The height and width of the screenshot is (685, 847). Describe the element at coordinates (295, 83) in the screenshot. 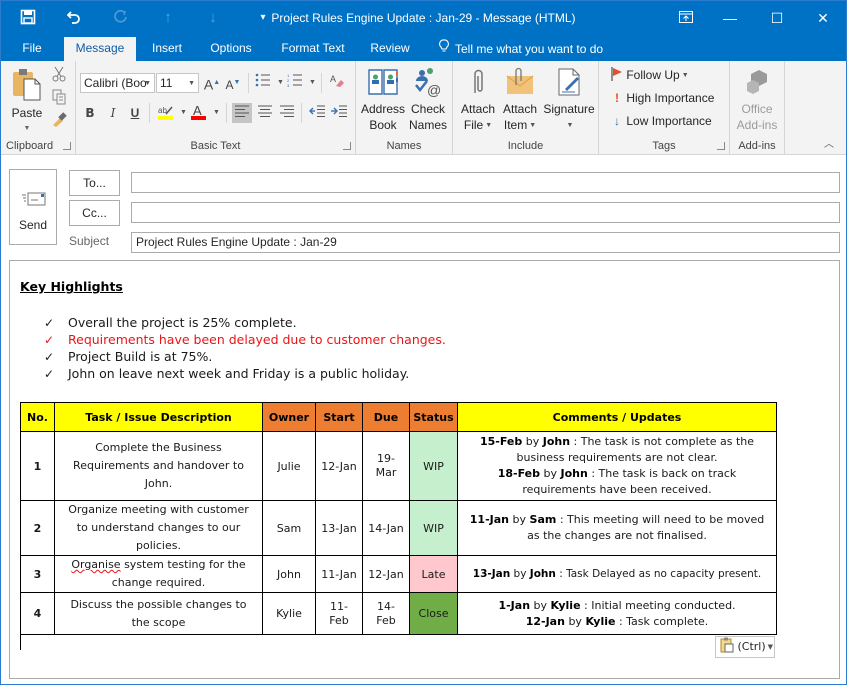

I see `numbering-button: 123` at that location.